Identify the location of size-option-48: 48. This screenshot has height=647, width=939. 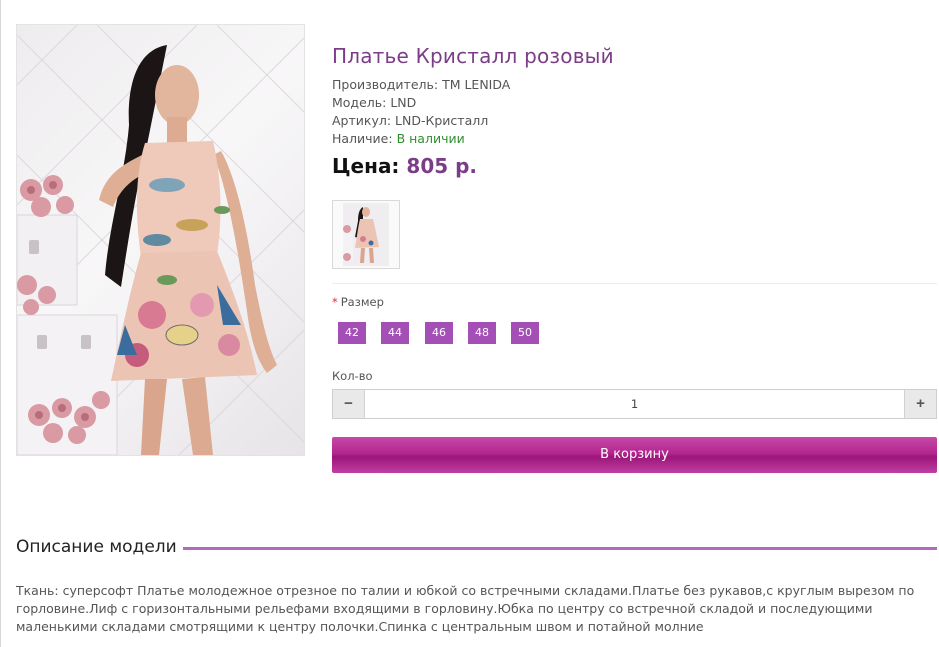
(482, 333).